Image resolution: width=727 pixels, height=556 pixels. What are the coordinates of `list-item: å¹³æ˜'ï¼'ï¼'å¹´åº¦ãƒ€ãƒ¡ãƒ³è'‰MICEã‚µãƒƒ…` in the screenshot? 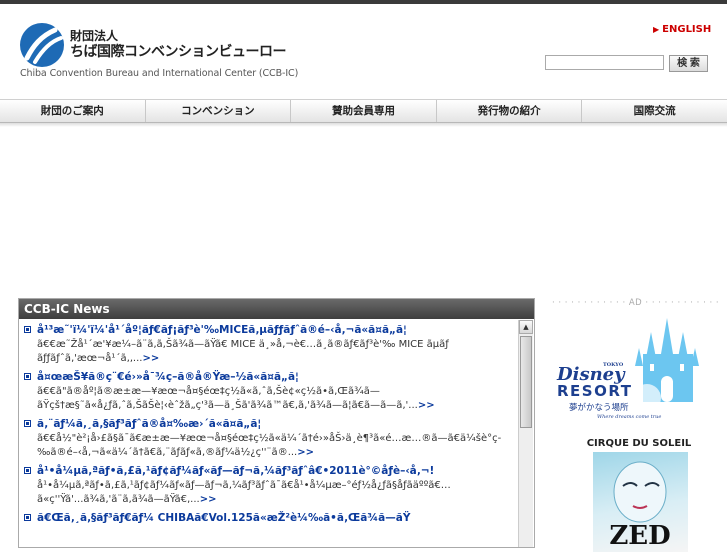 It's located at (270, 344).